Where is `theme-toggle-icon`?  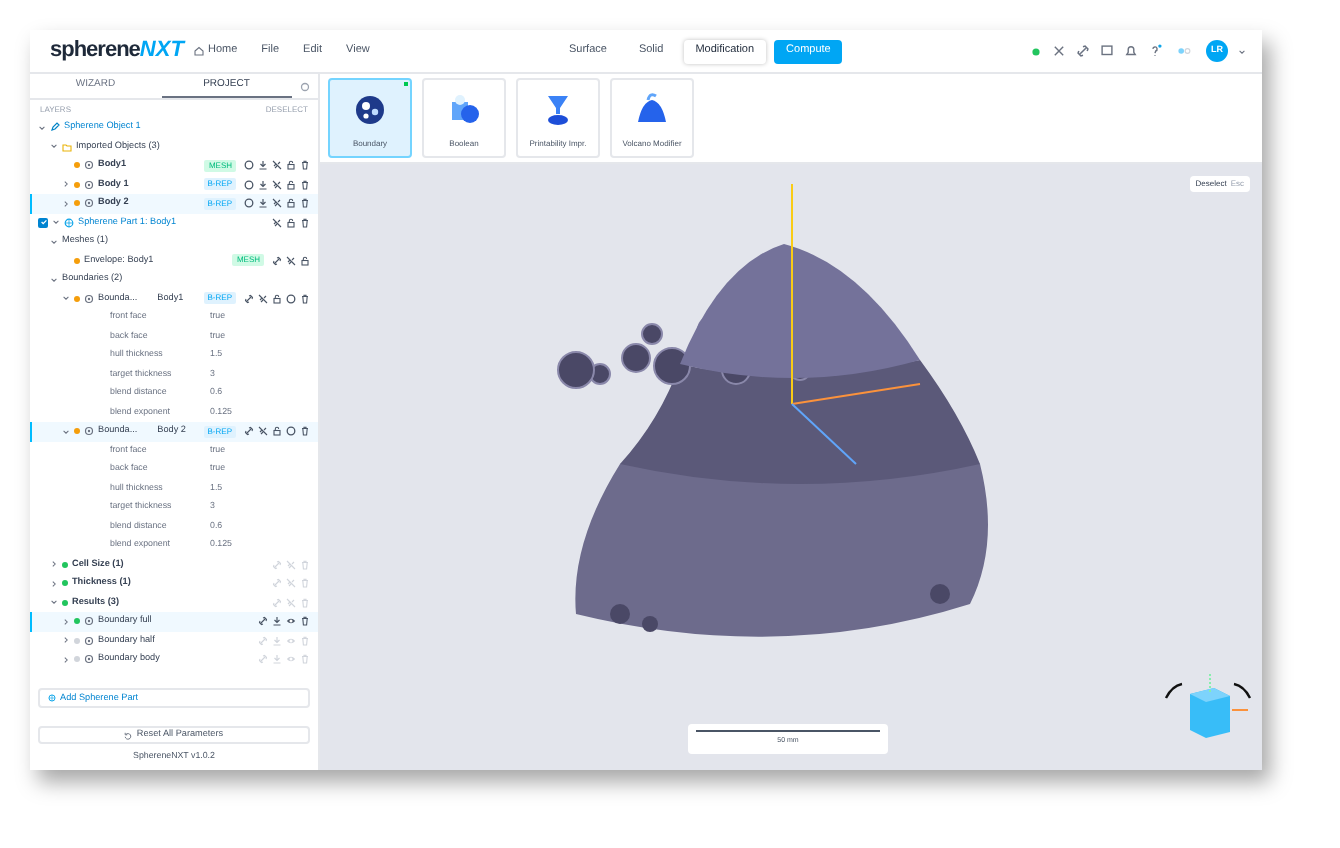
theme-toggle-icon is located at coordinates (1184, 51).